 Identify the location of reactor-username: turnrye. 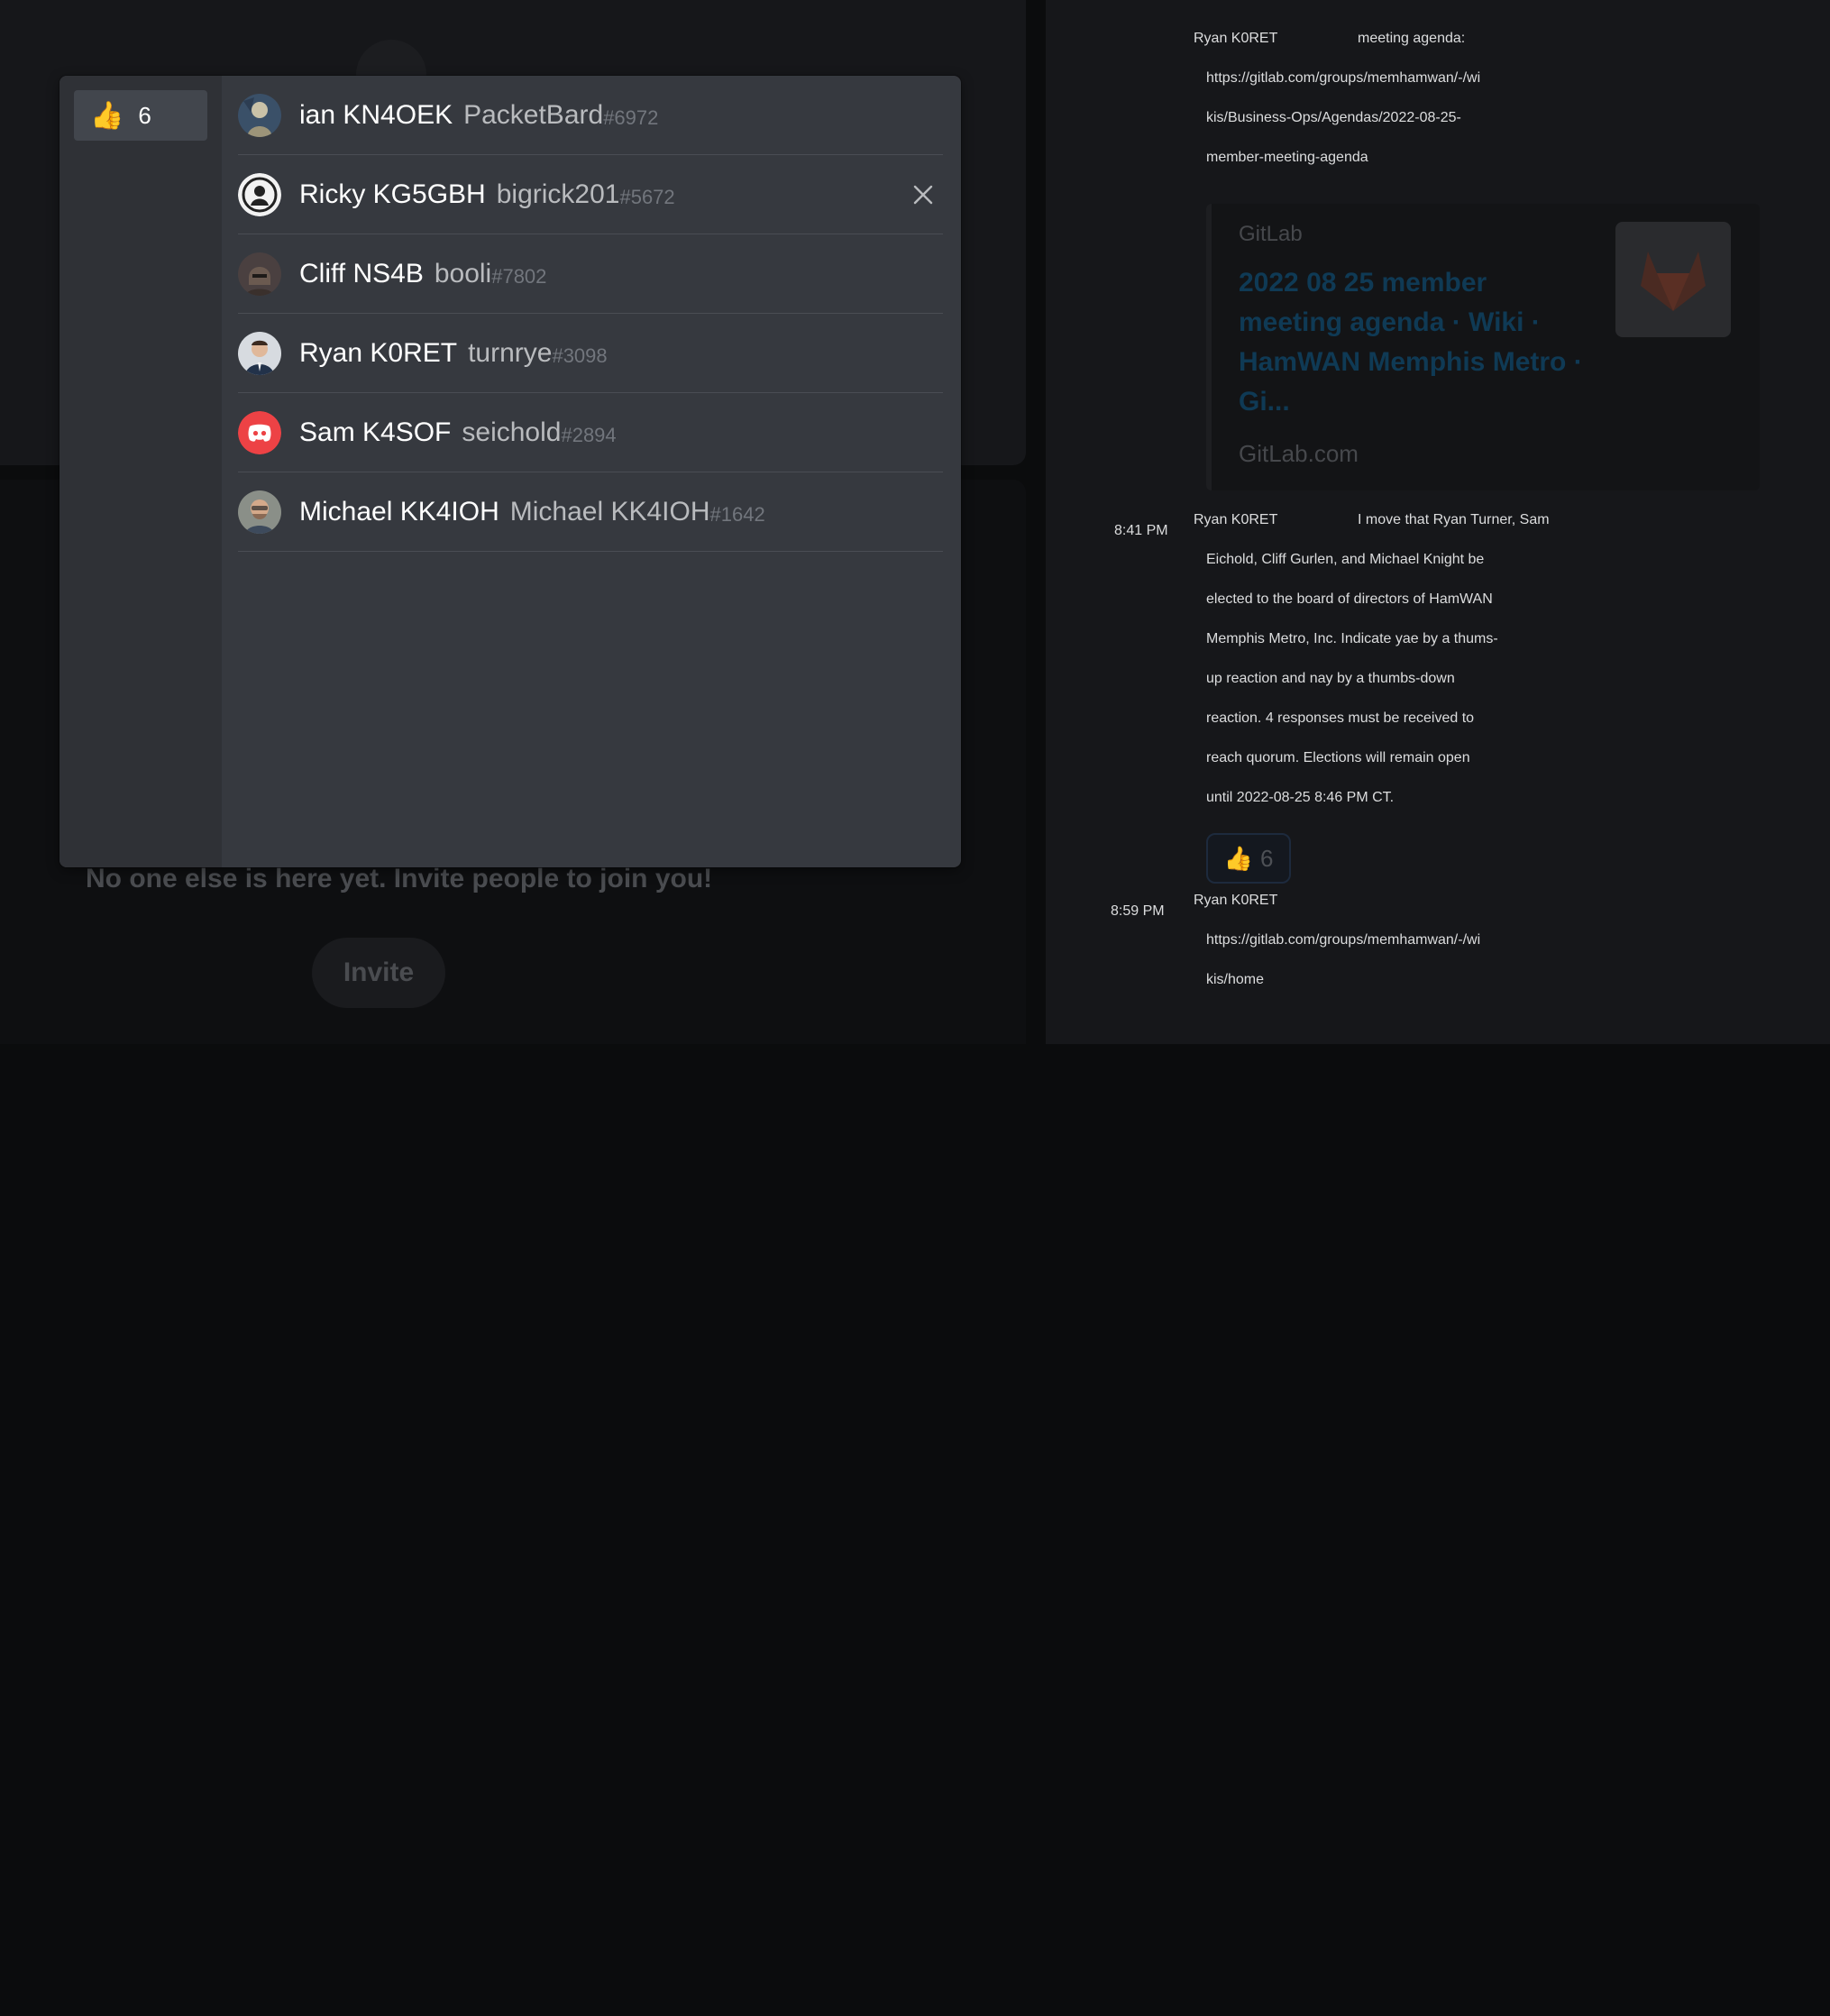
(510, 352).